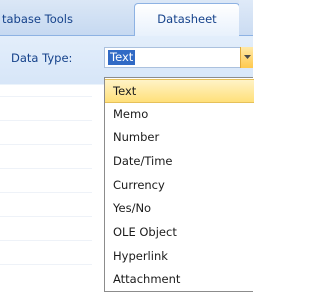  What do you see at coordinates (179, 137) in the screenshot?
I see `dropdown-option-number: Number` at bounding box center [179, 137].